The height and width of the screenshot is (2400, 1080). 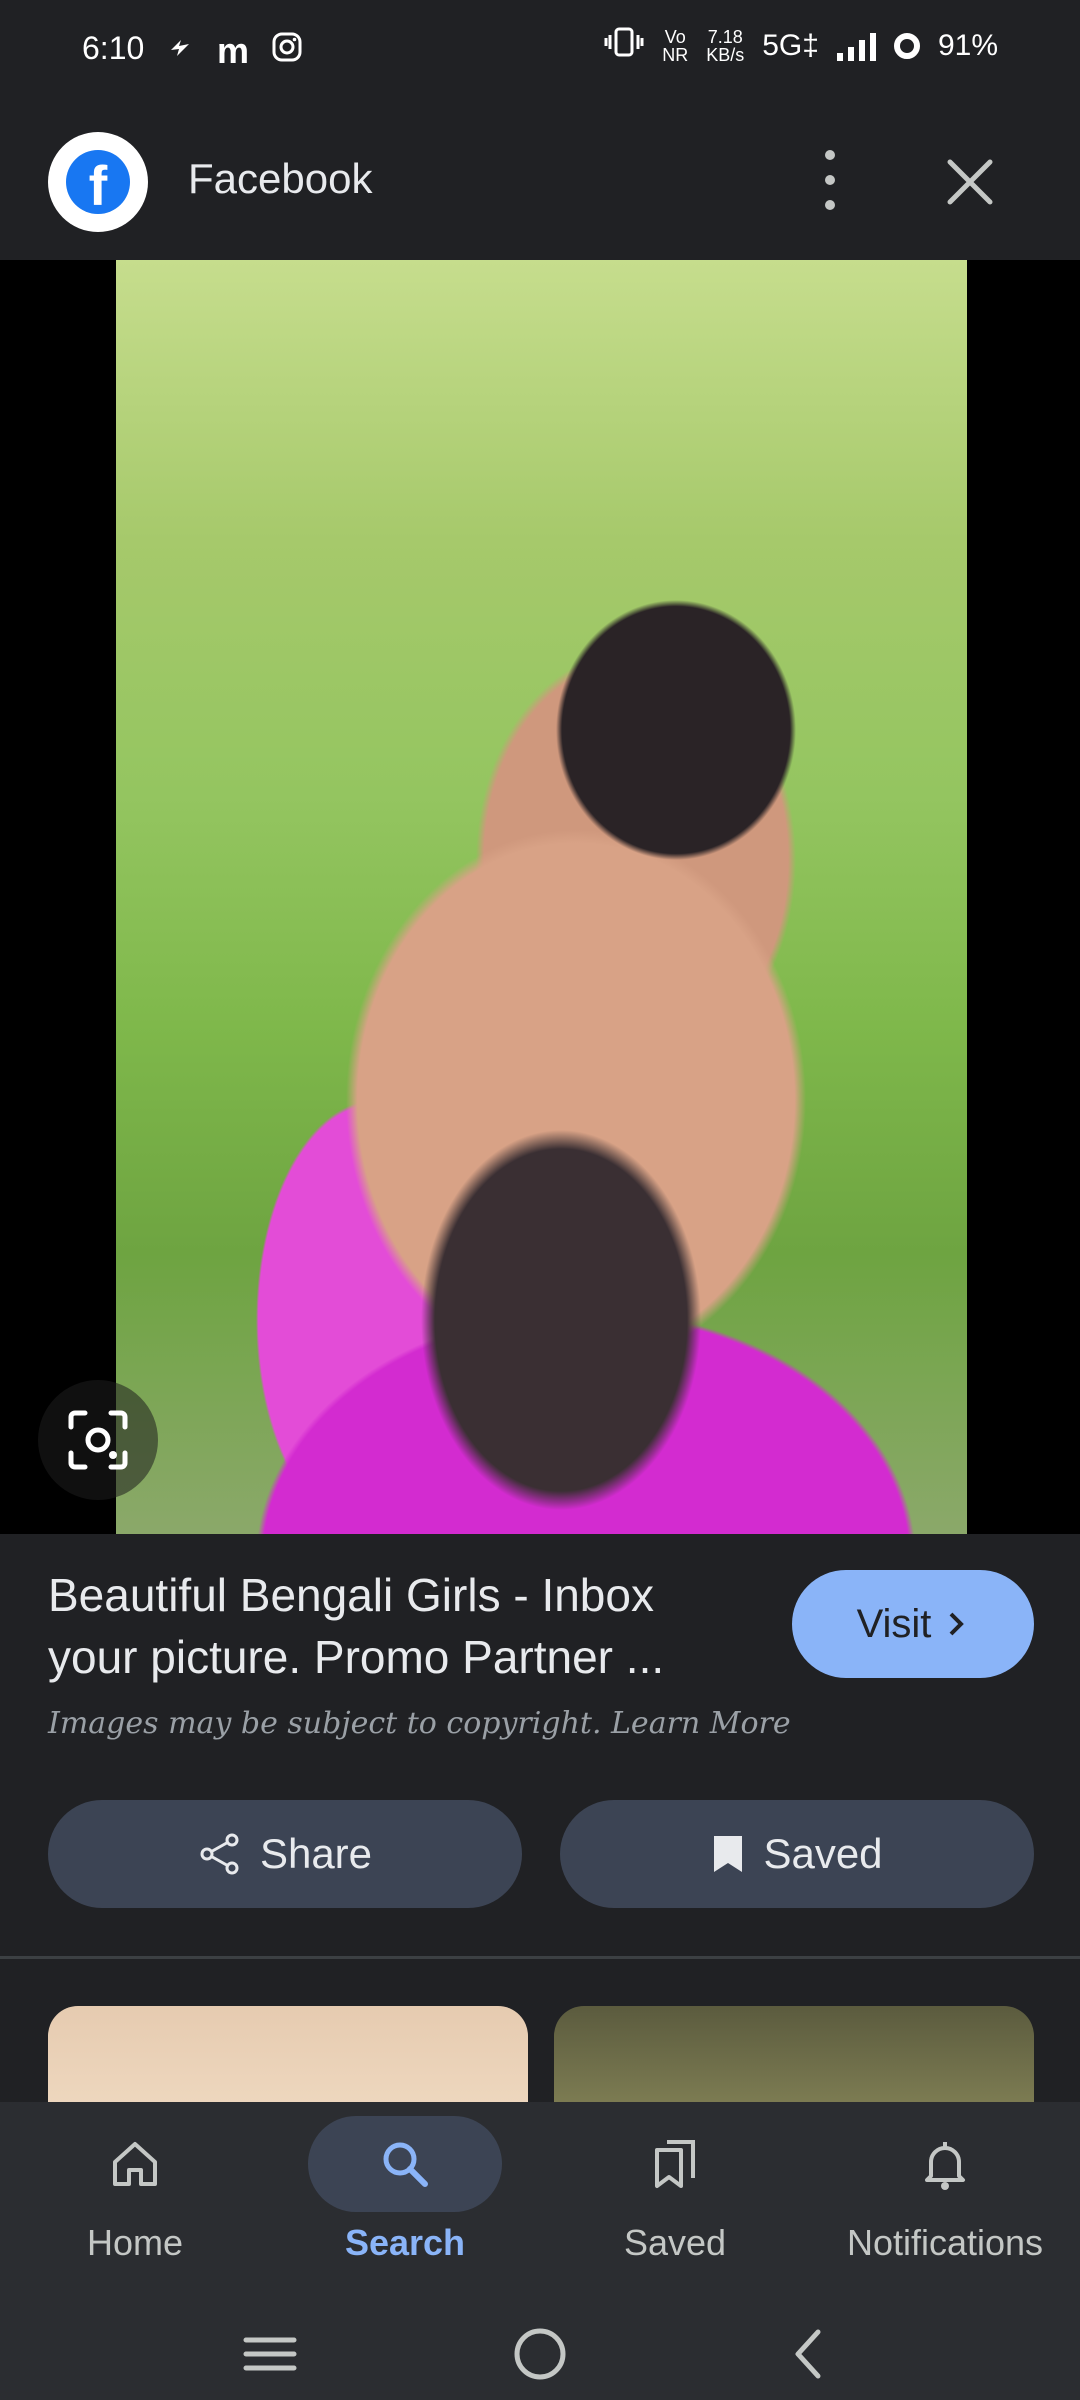 I want to click on facebook-logo: f, so click(x=98, y=182).